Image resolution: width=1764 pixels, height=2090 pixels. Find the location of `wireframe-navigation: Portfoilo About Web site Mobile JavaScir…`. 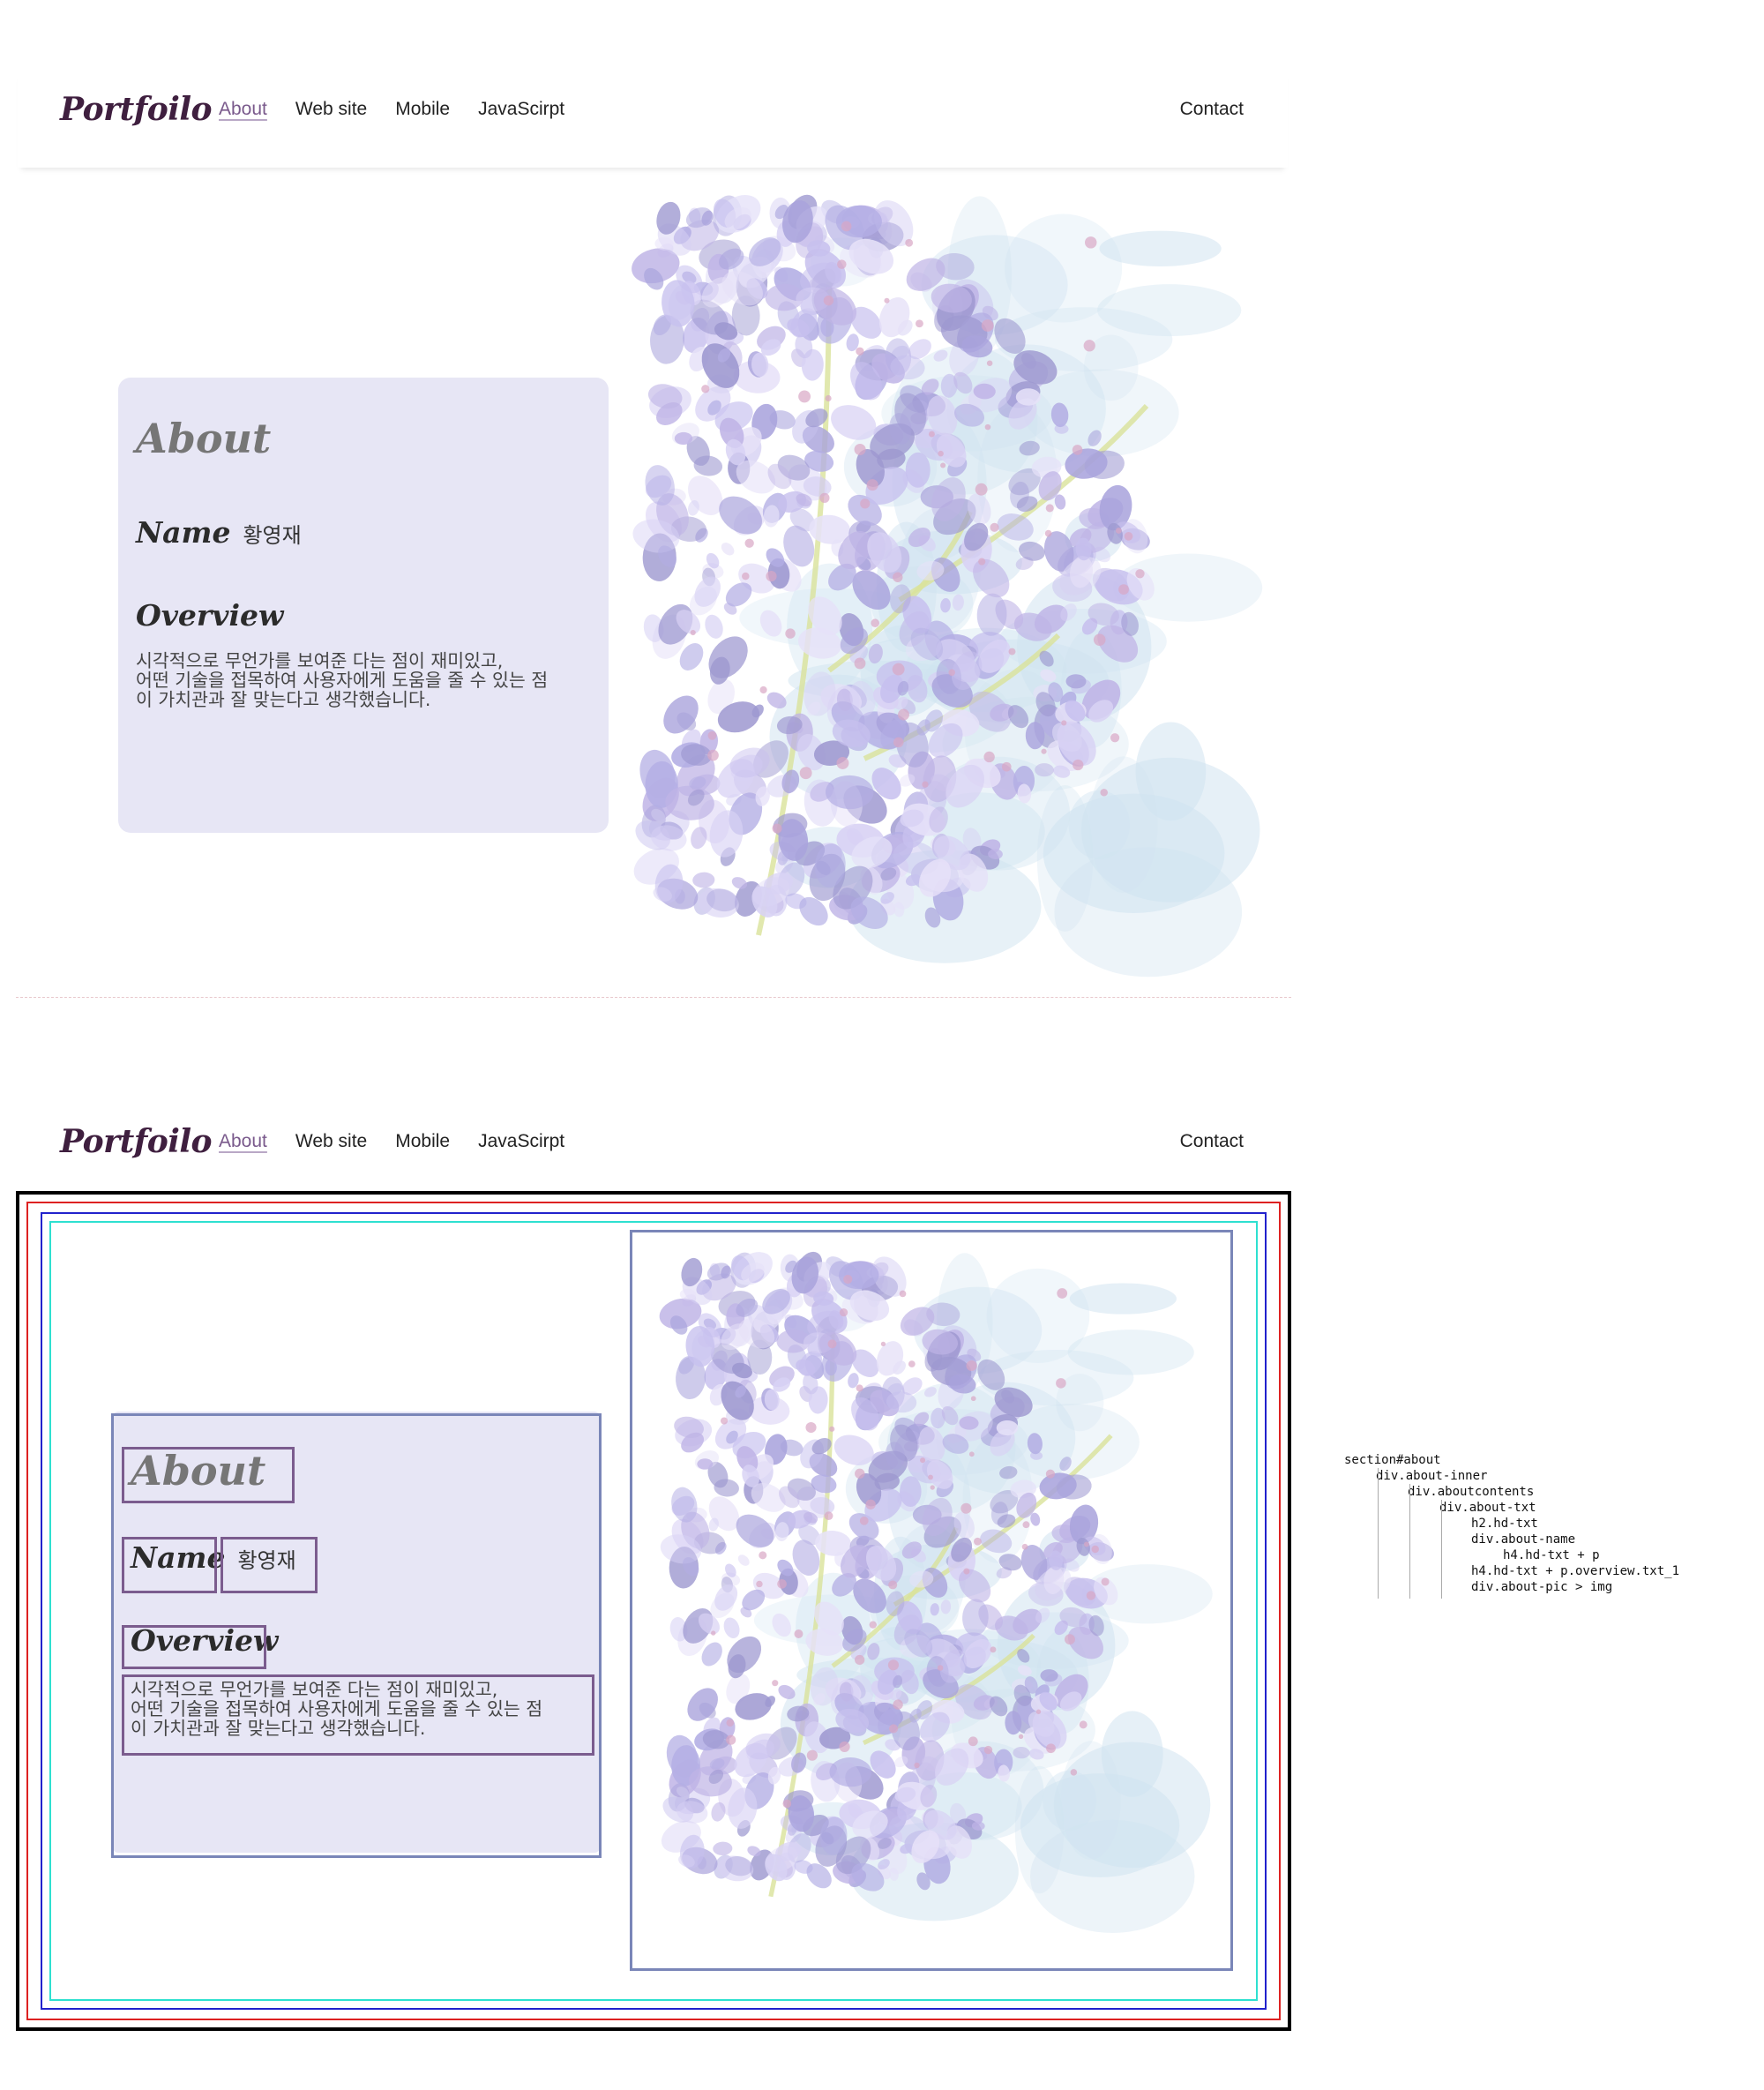

wireframe-navigation: Portfoilo About Web site Mobile JavaScir… is located at coordinates (653, 1138).